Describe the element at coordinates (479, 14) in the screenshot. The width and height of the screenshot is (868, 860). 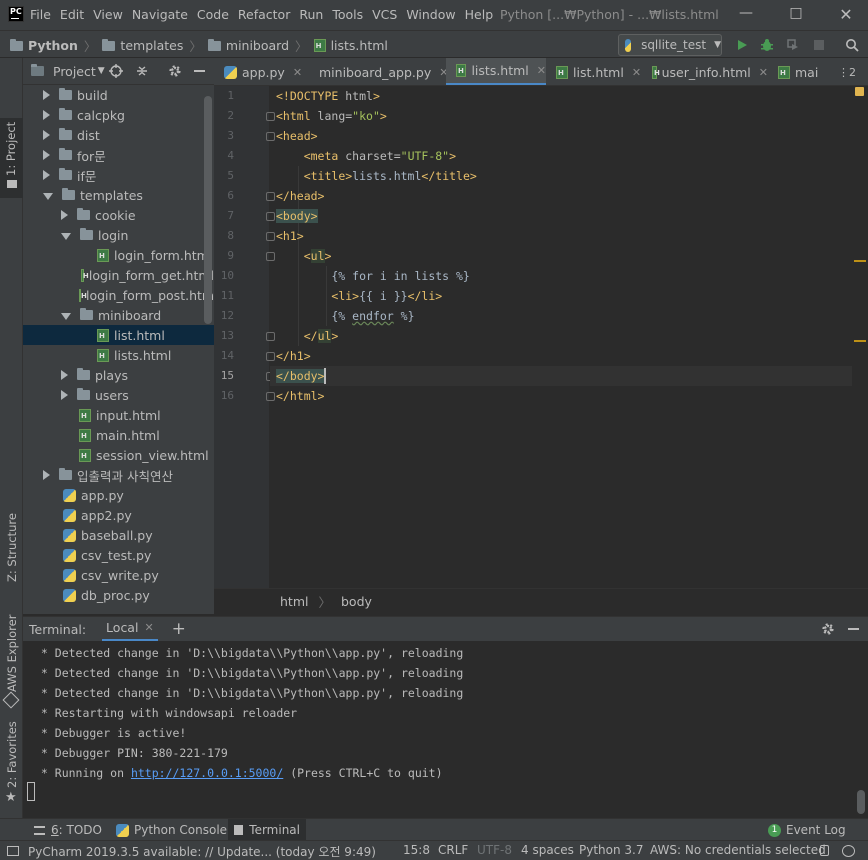
I see `menu-help: Help` at that location.